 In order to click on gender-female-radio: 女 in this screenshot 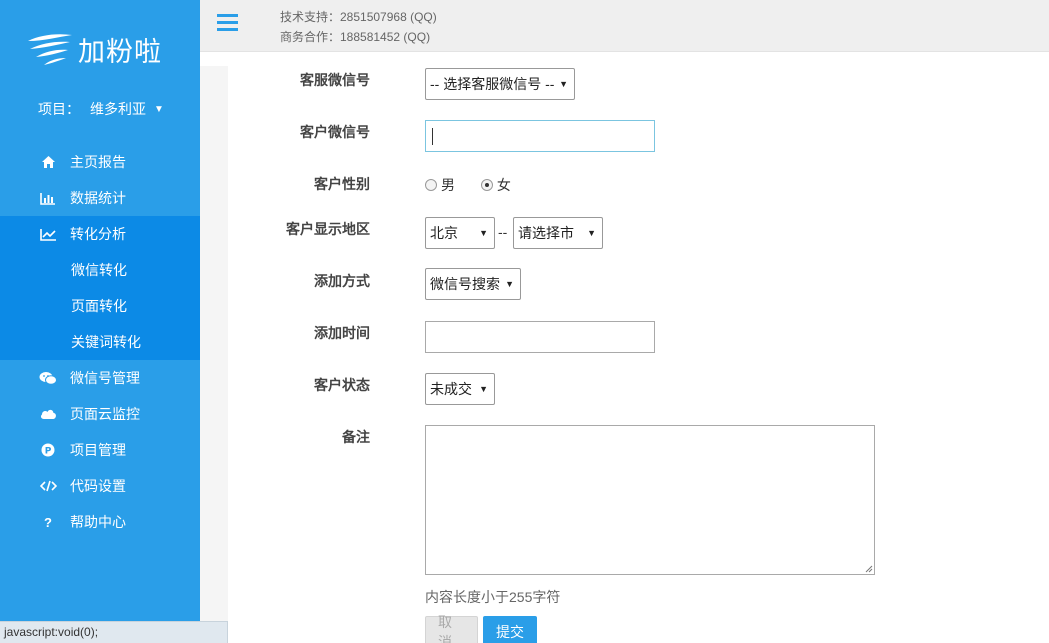, I will do `click(495, 185)`.